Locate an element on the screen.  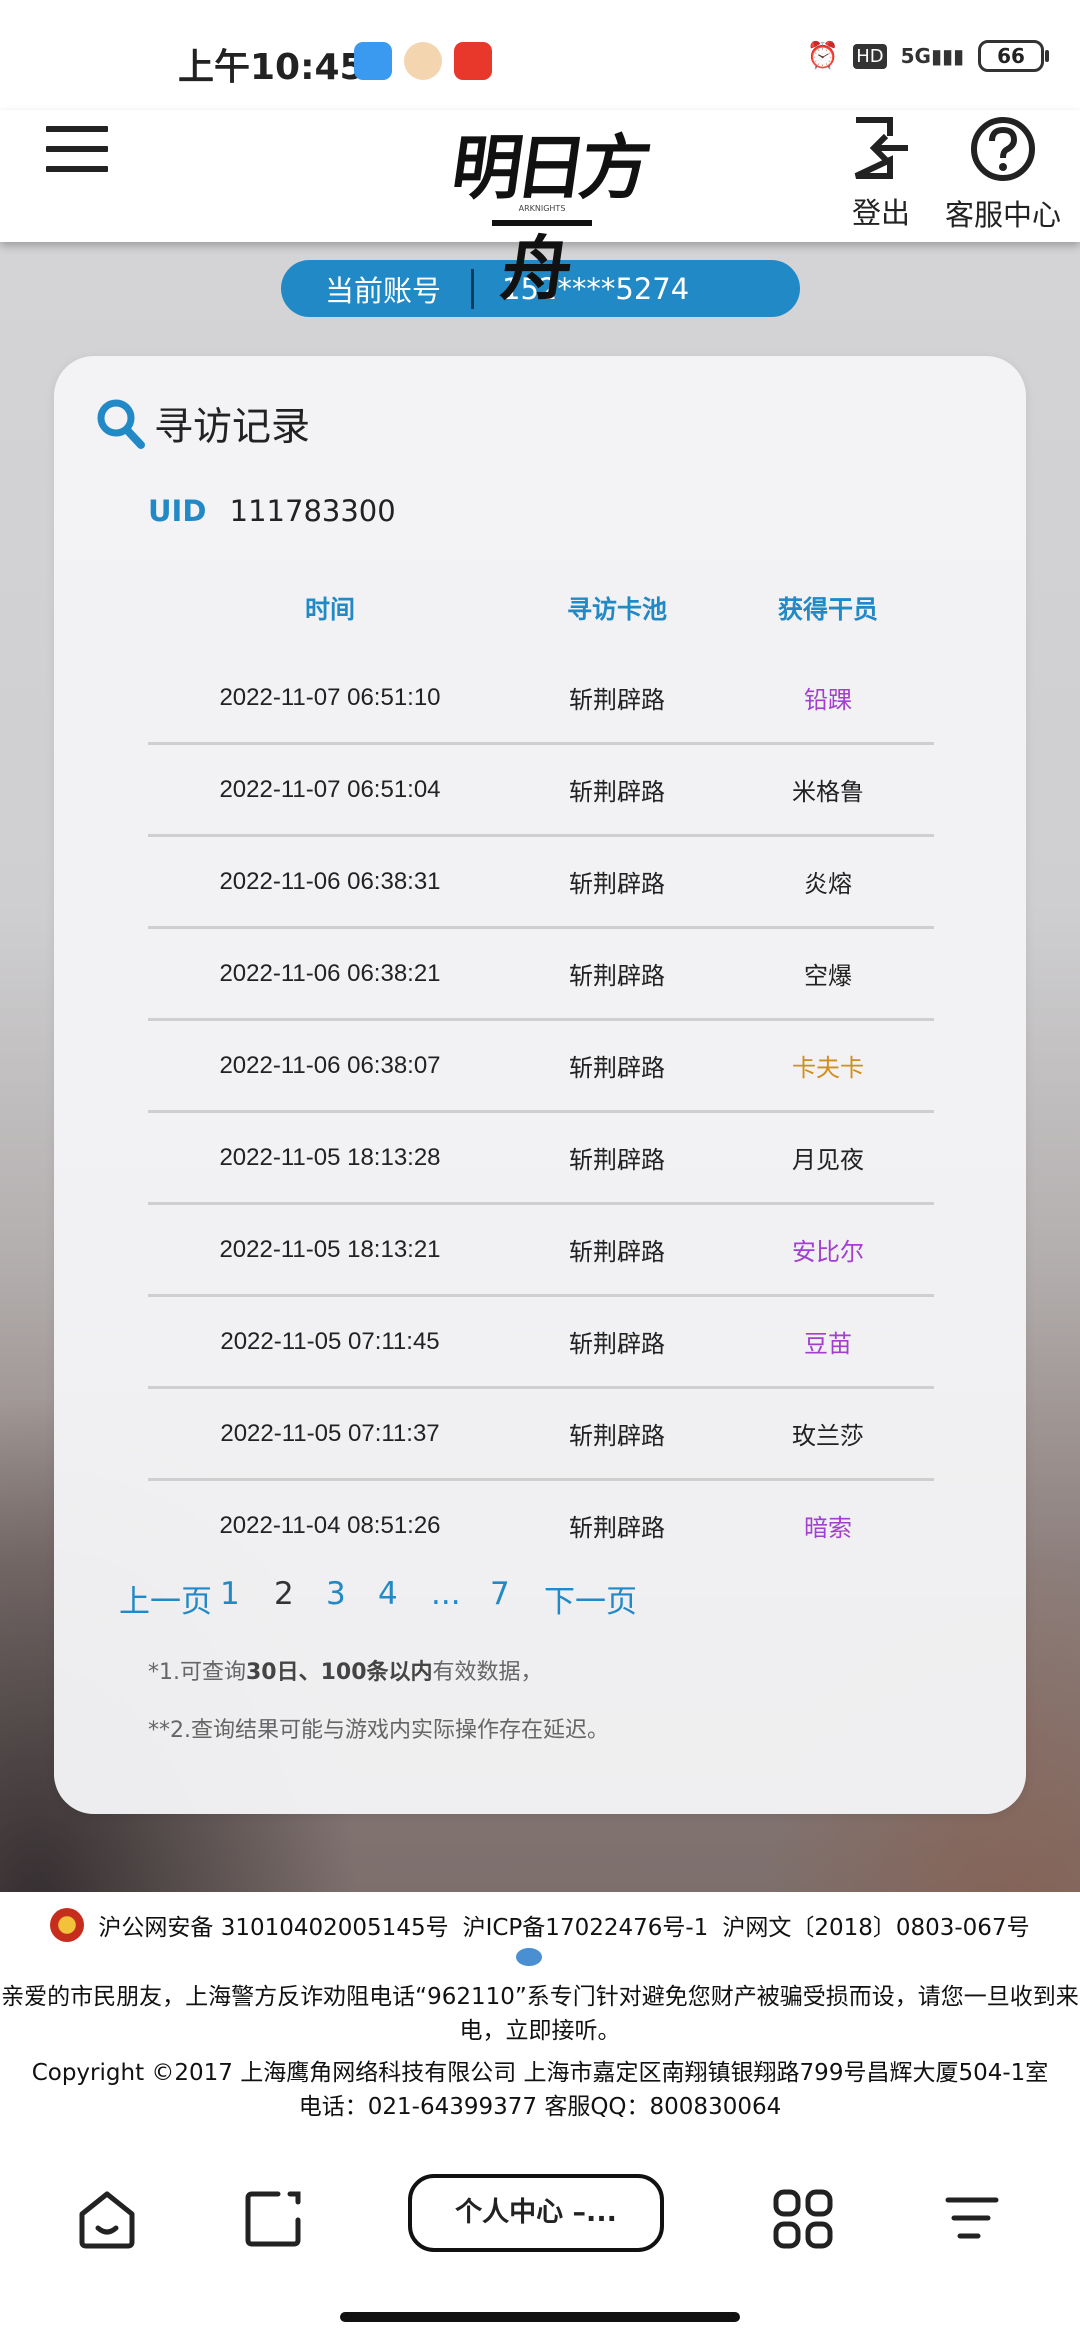
note-1-suffix: 有效数据， is located at coordinates (487, 1672).